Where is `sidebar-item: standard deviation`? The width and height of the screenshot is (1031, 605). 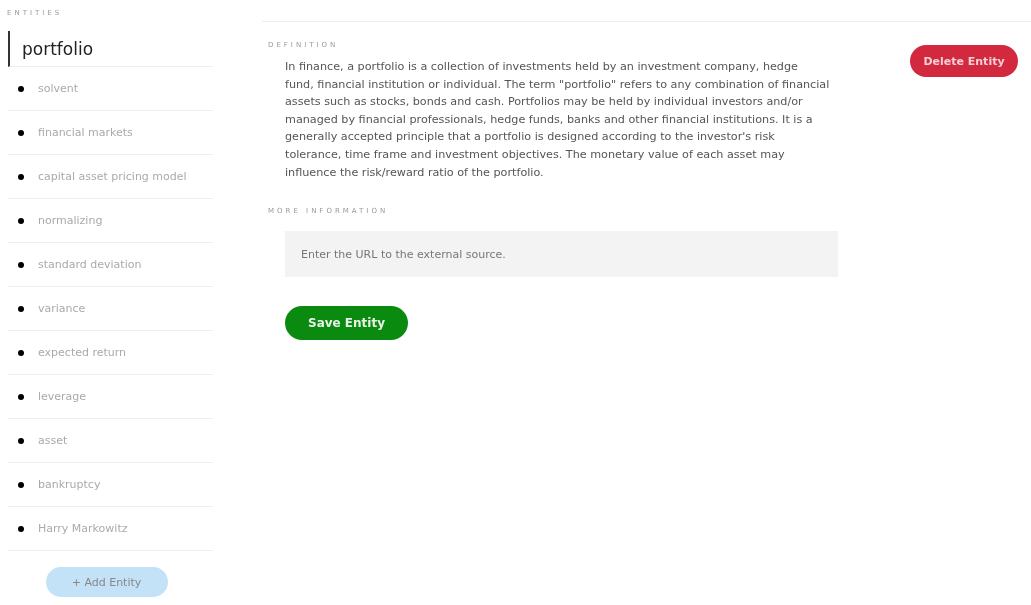
sidebar-item: standard deviation is located at coordinates (110, 265).